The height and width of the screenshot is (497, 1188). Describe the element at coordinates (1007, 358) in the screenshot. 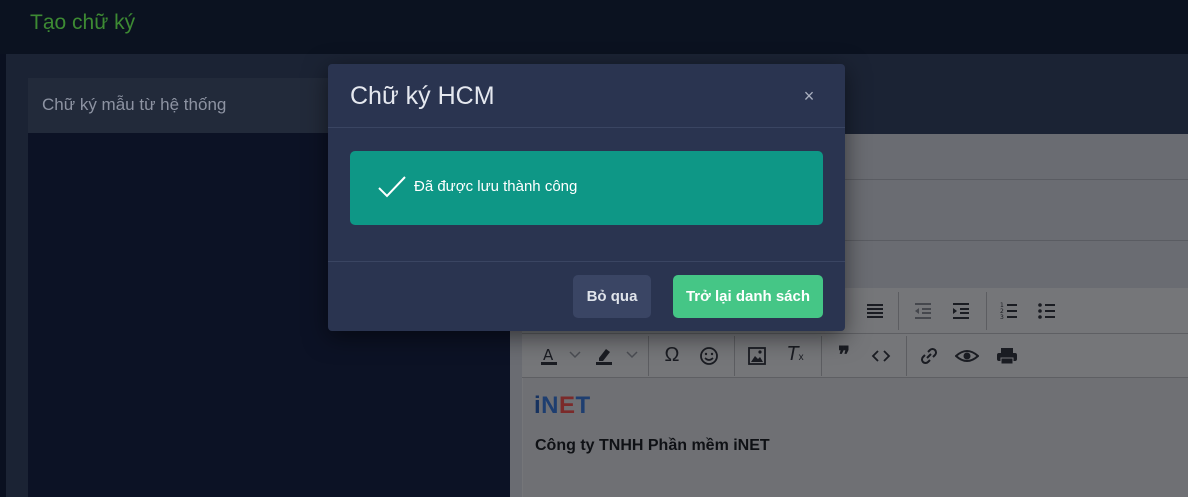

I see `print-icon` at that location.